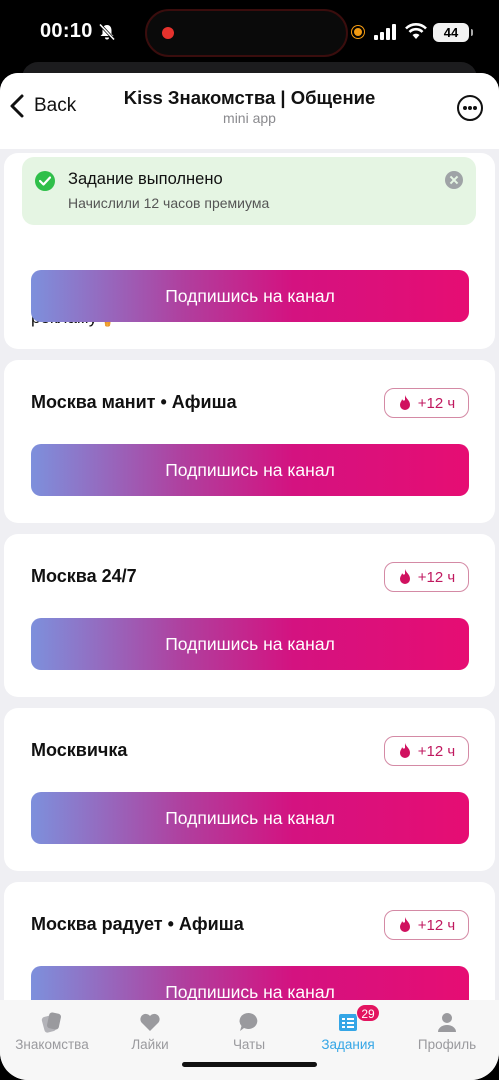  I want to click on battery-icon: 44, so click(453, 32).